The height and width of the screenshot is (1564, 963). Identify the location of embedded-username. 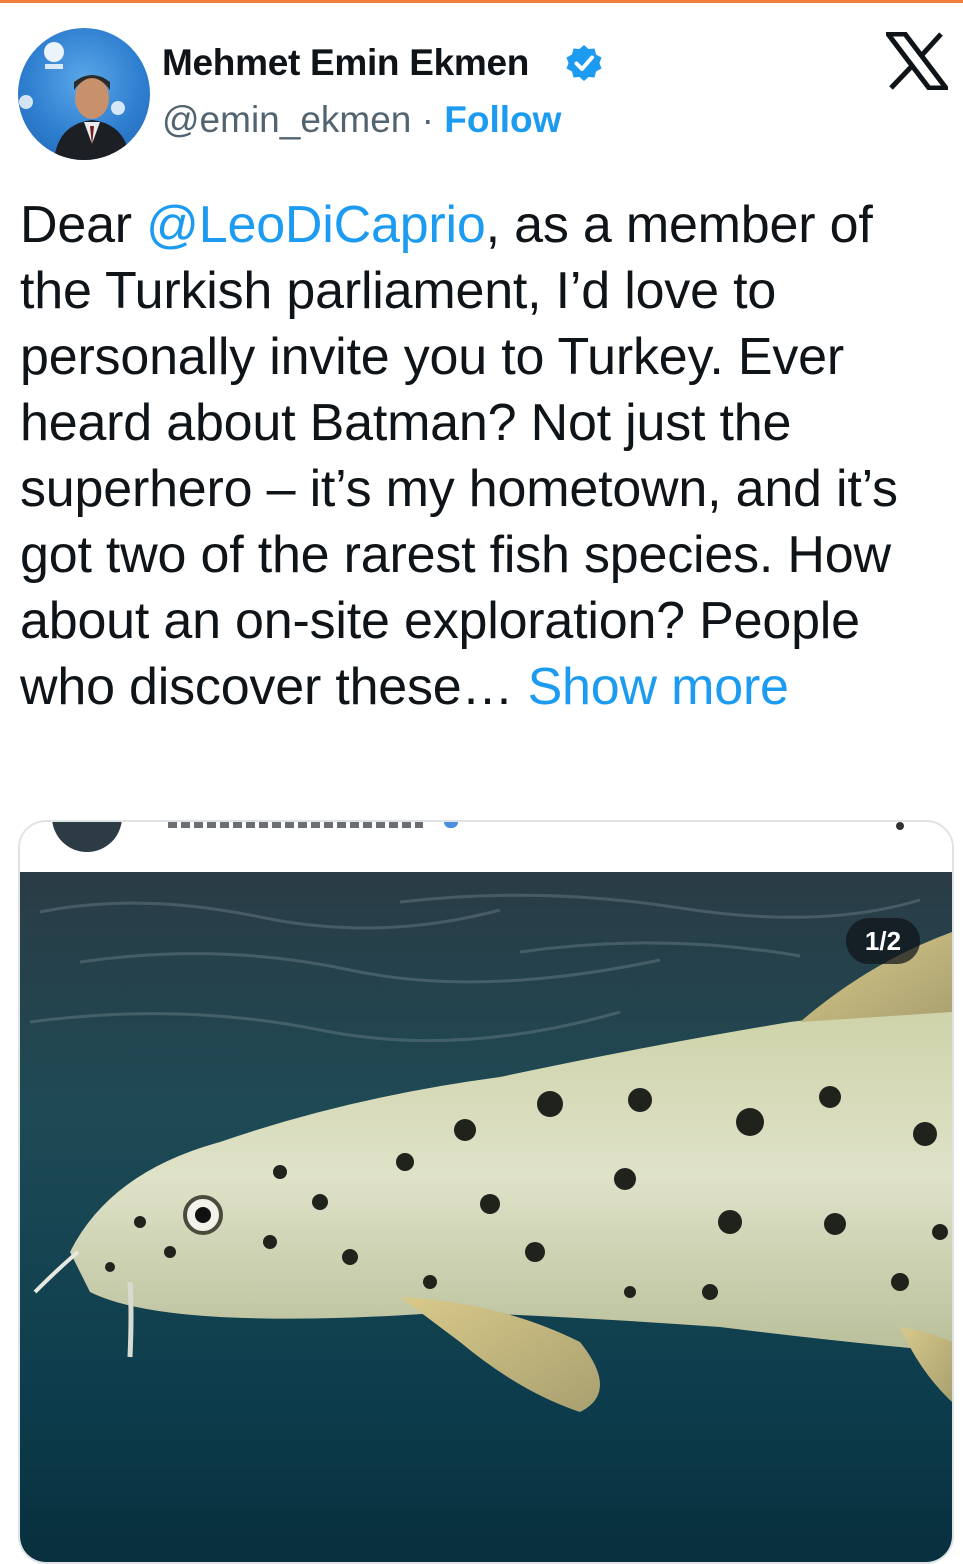
(295, 825).